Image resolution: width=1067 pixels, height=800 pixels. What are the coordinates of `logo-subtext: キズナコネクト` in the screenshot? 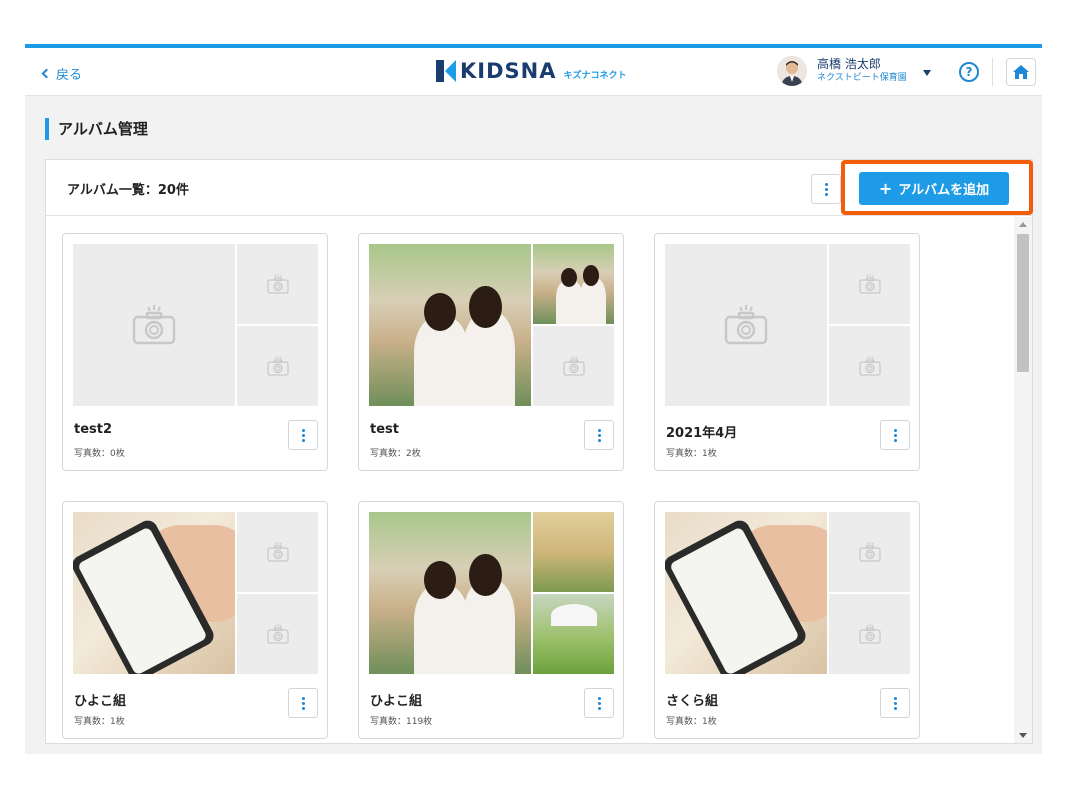 It's located at (595, 75).